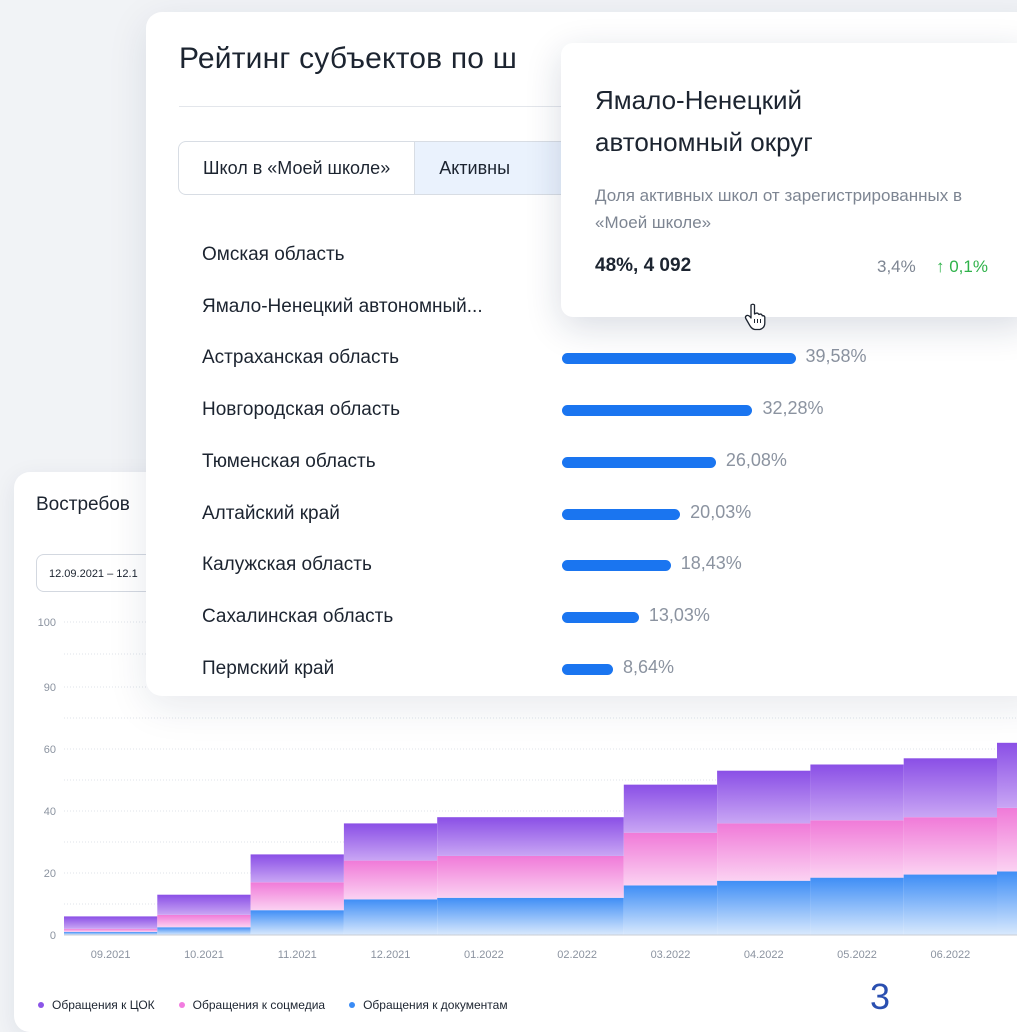 This screenshot has width=1017, height=1032. What do you see at coordinates (301, 410) in the screenshot?
I see `region-name: Новгородская область` at bounding box center [301, 410].